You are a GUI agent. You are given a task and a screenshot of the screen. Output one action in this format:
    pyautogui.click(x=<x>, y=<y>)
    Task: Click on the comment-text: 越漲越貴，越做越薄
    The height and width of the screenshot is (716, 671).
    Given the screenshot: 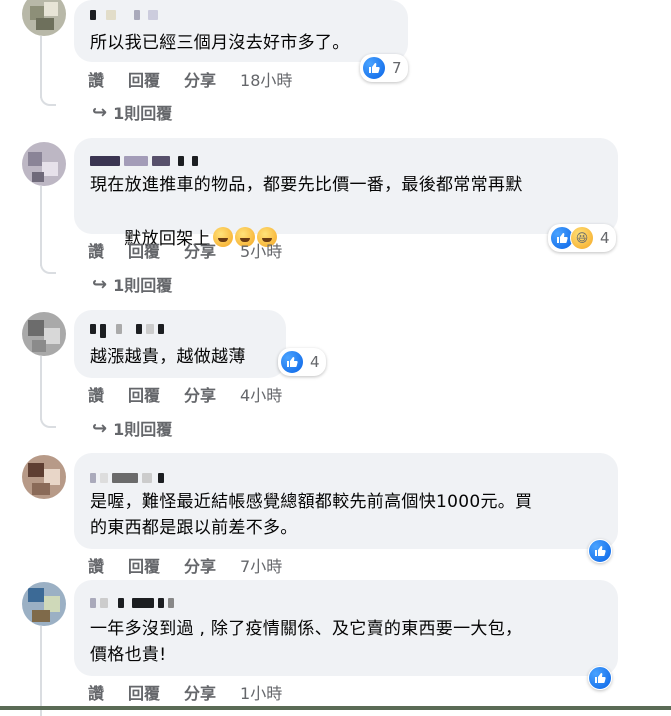 What is the action you would take?
    pyautogui.click(x=168, y=357)
    